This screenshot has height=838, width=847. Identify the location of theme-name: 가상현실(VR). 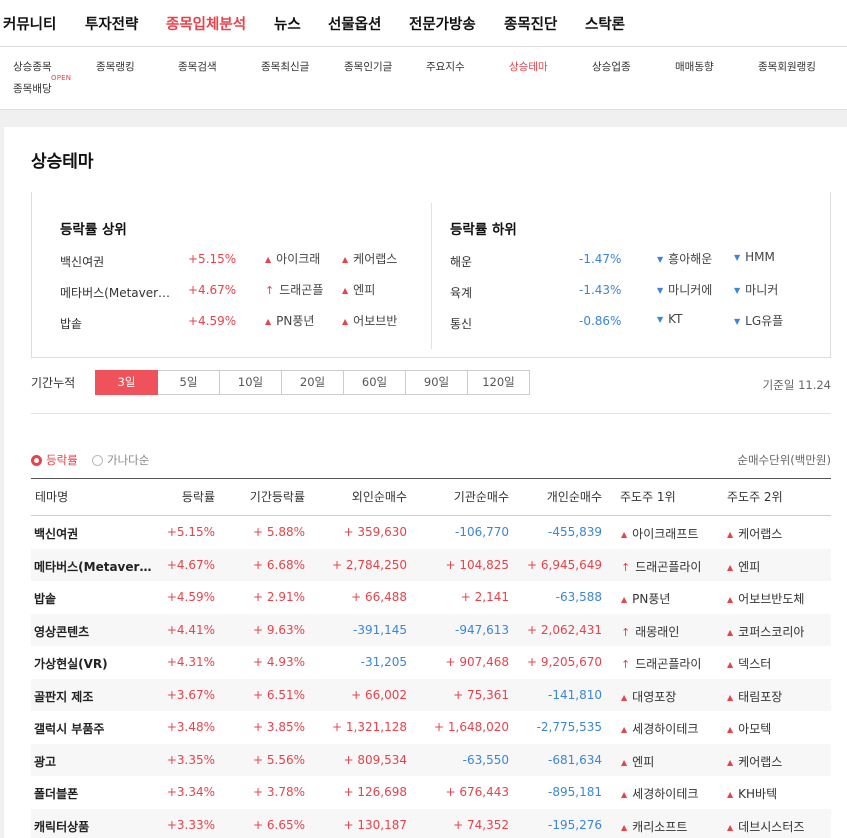
(71, 663).